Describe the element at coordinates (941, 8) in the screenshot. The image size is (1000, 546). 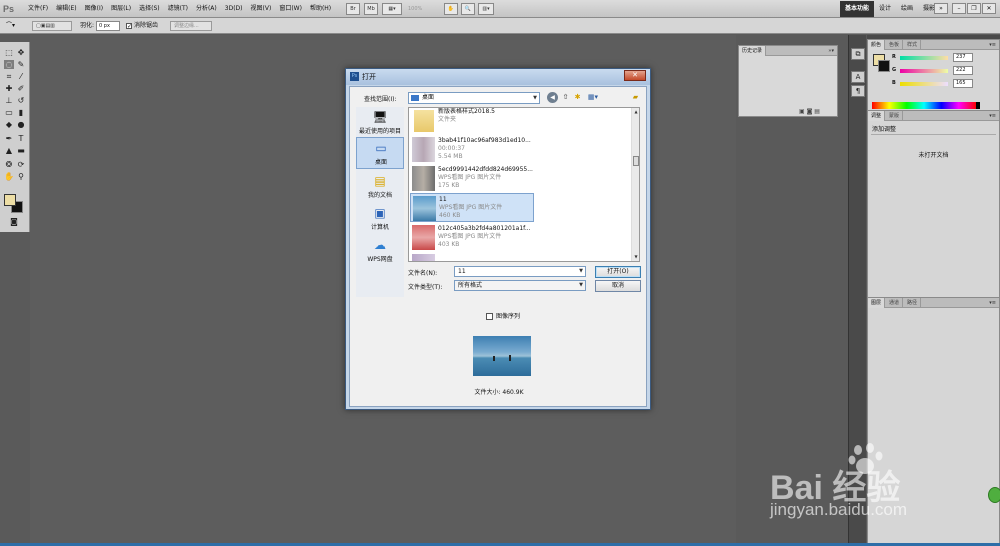
I see `more-icon: »` at that location.